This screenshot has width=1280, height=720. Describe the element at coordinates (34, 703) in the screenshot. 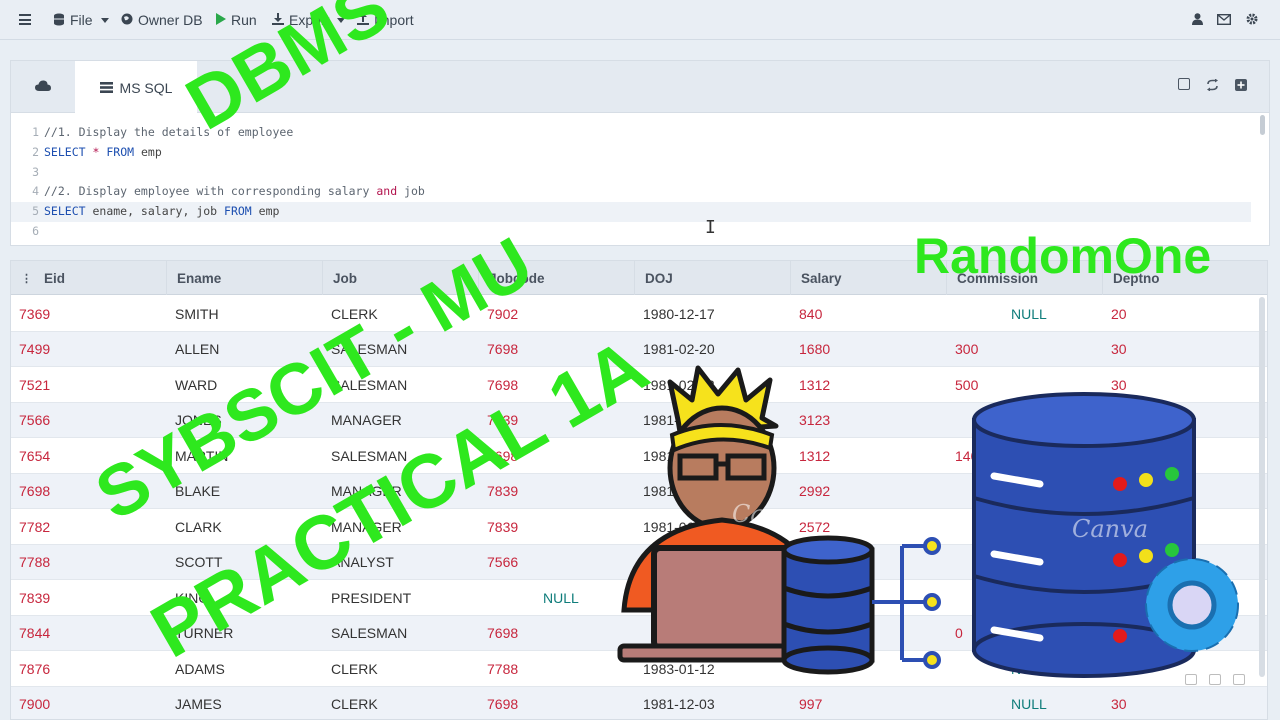

I see `table-cell-eid: 7900` at that location.